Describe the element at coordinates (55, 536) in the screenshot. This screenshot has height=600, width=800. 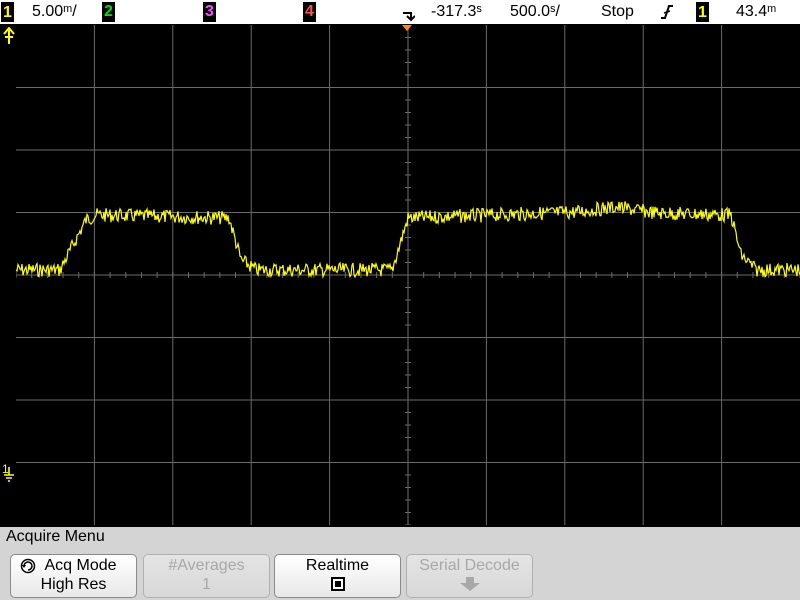
I see `menu-title: Acquire Menu` at that location.